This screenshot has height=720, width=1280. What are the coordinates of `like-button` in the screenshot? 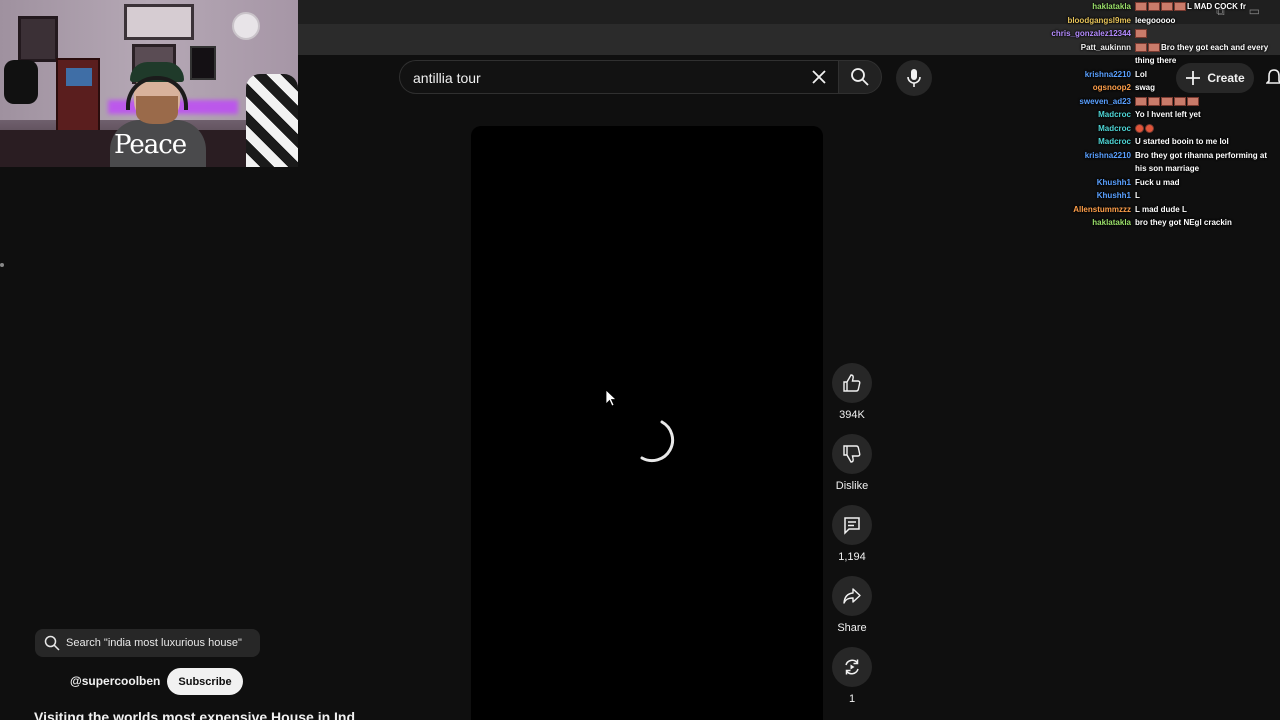 It's located at (852, 383).